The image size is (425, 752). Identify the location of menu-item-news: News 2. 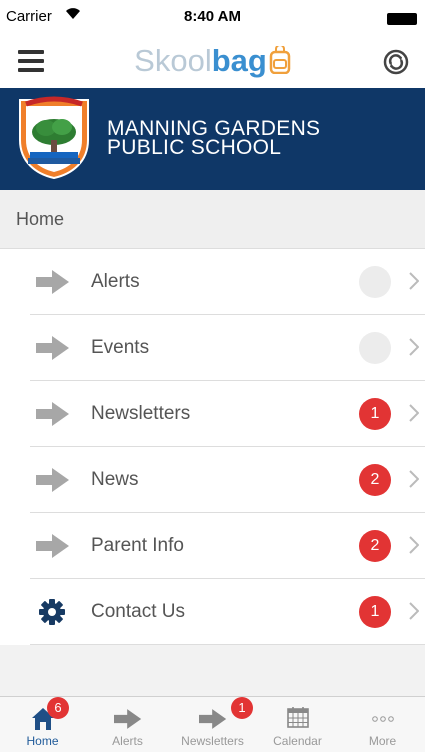
(212, 480).